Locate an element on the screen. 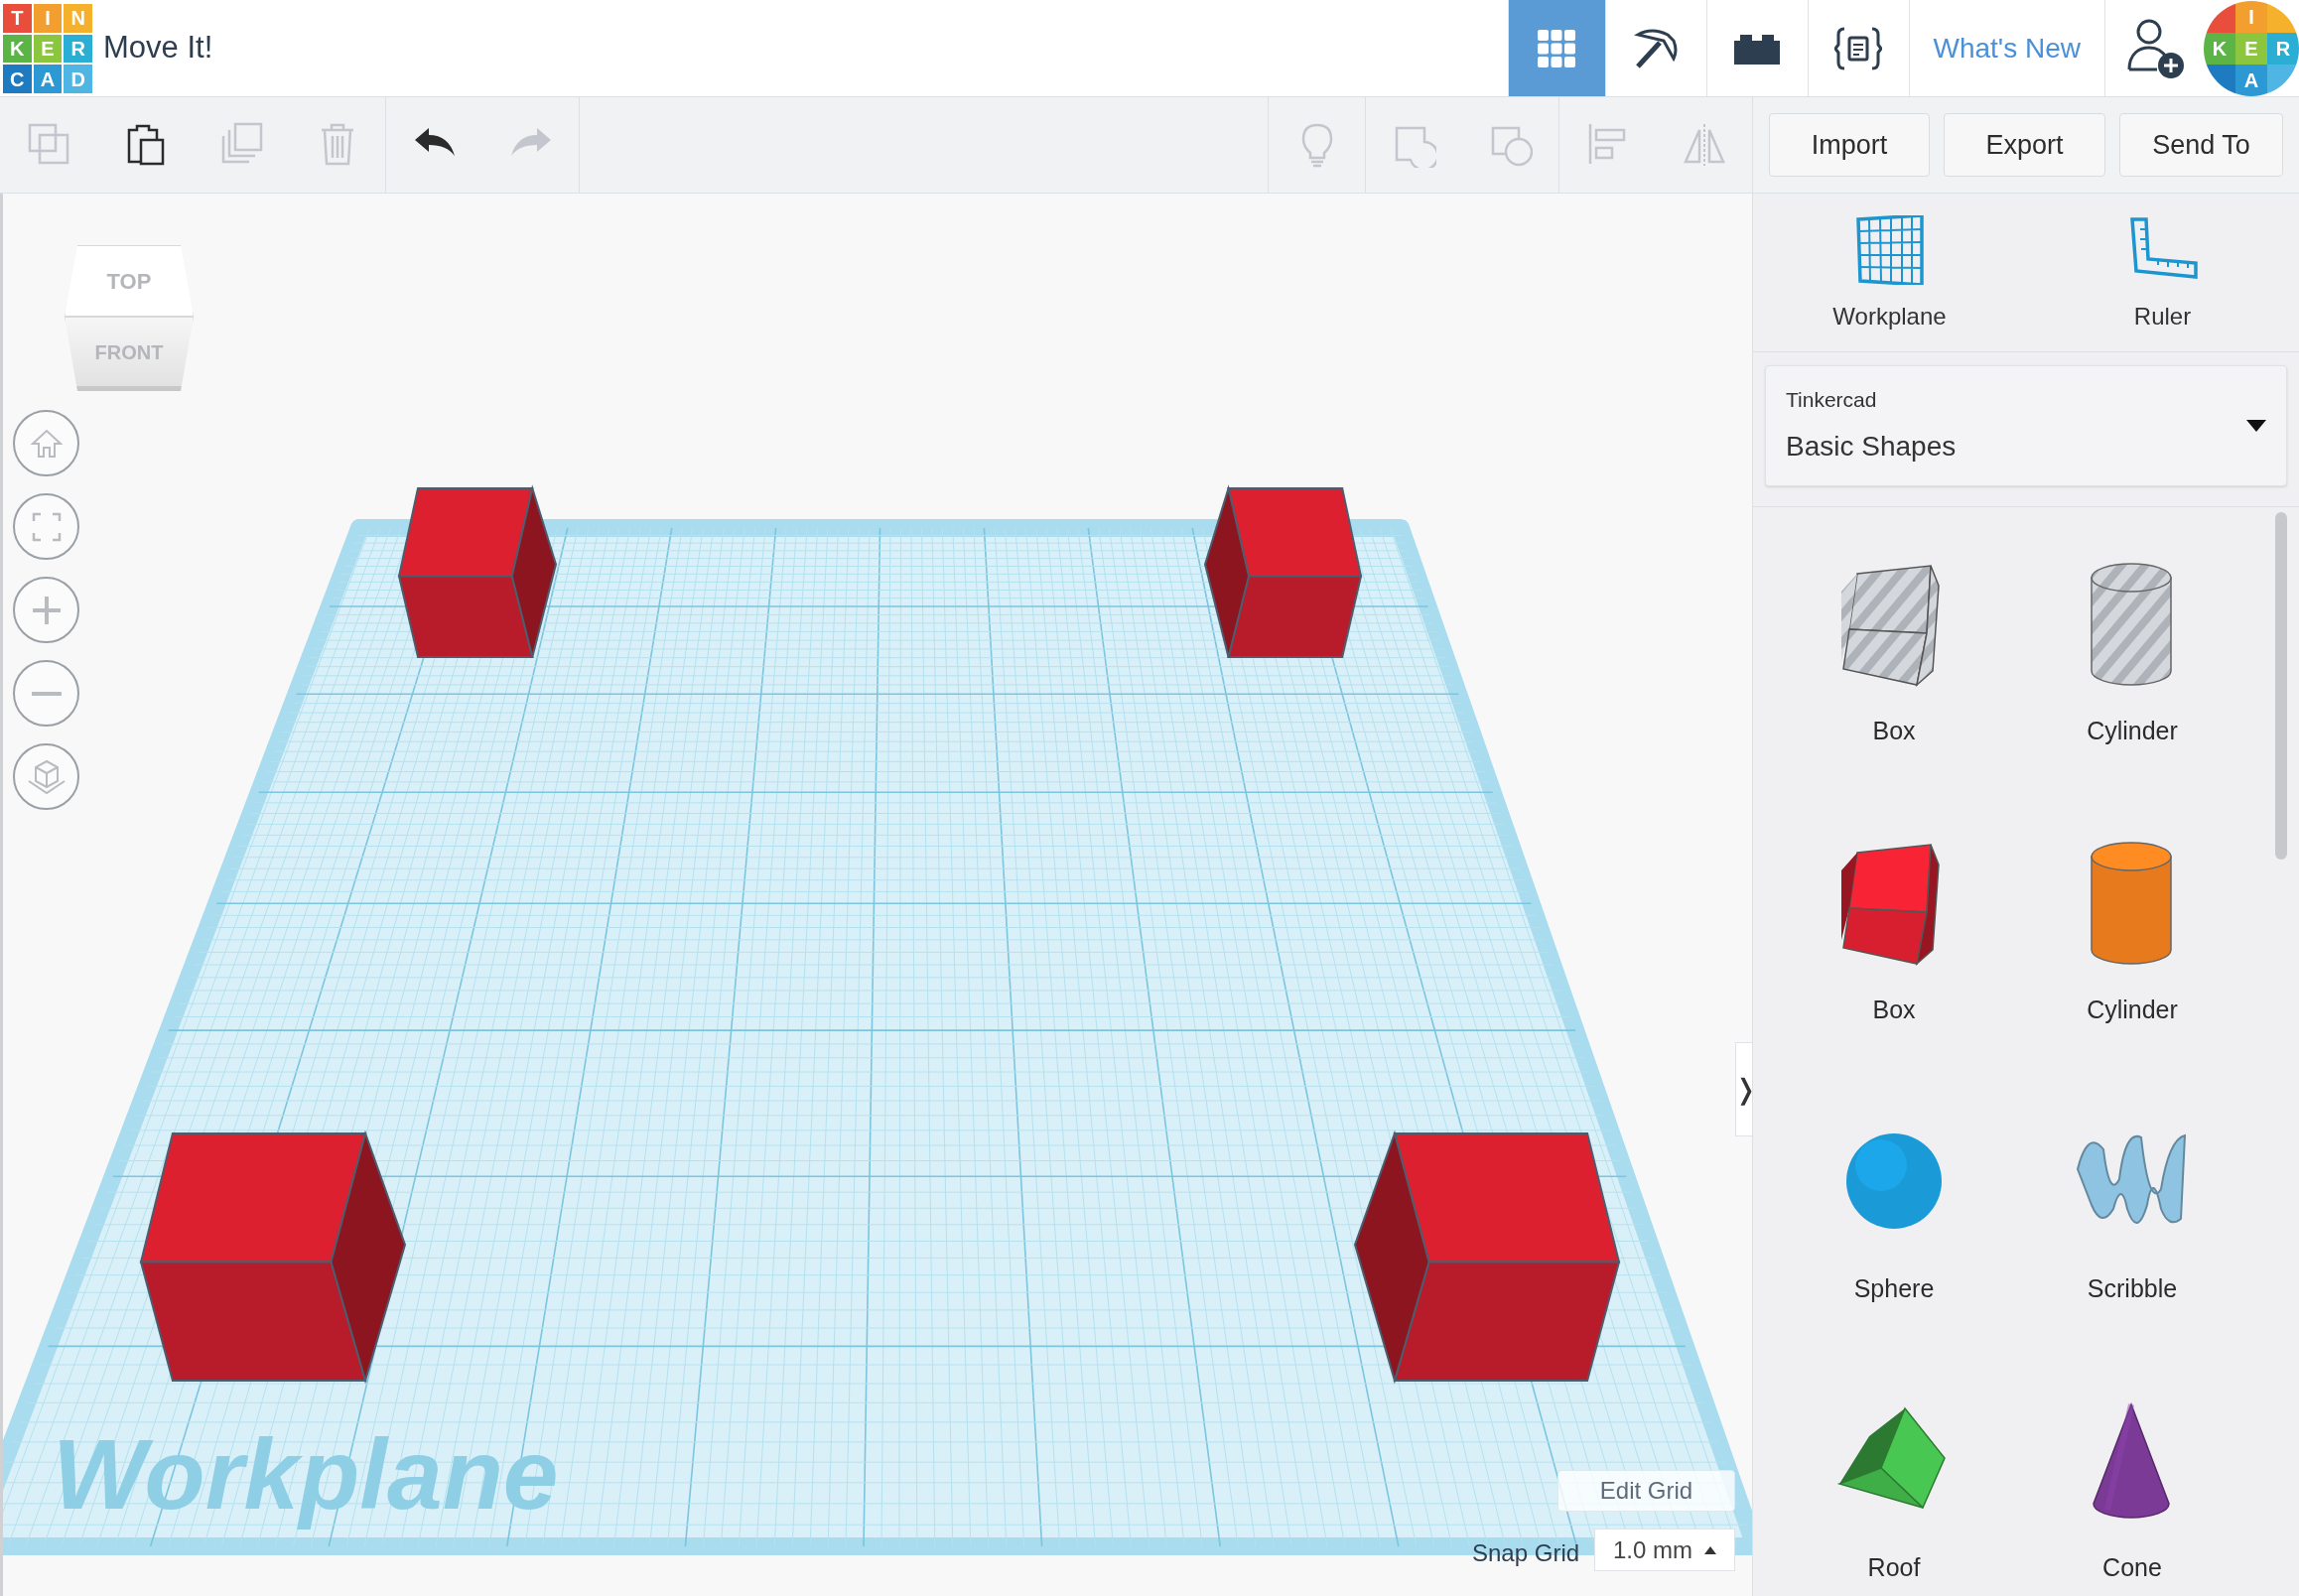  view-cube-top-label: TOP is located at coordinates (129, 281).